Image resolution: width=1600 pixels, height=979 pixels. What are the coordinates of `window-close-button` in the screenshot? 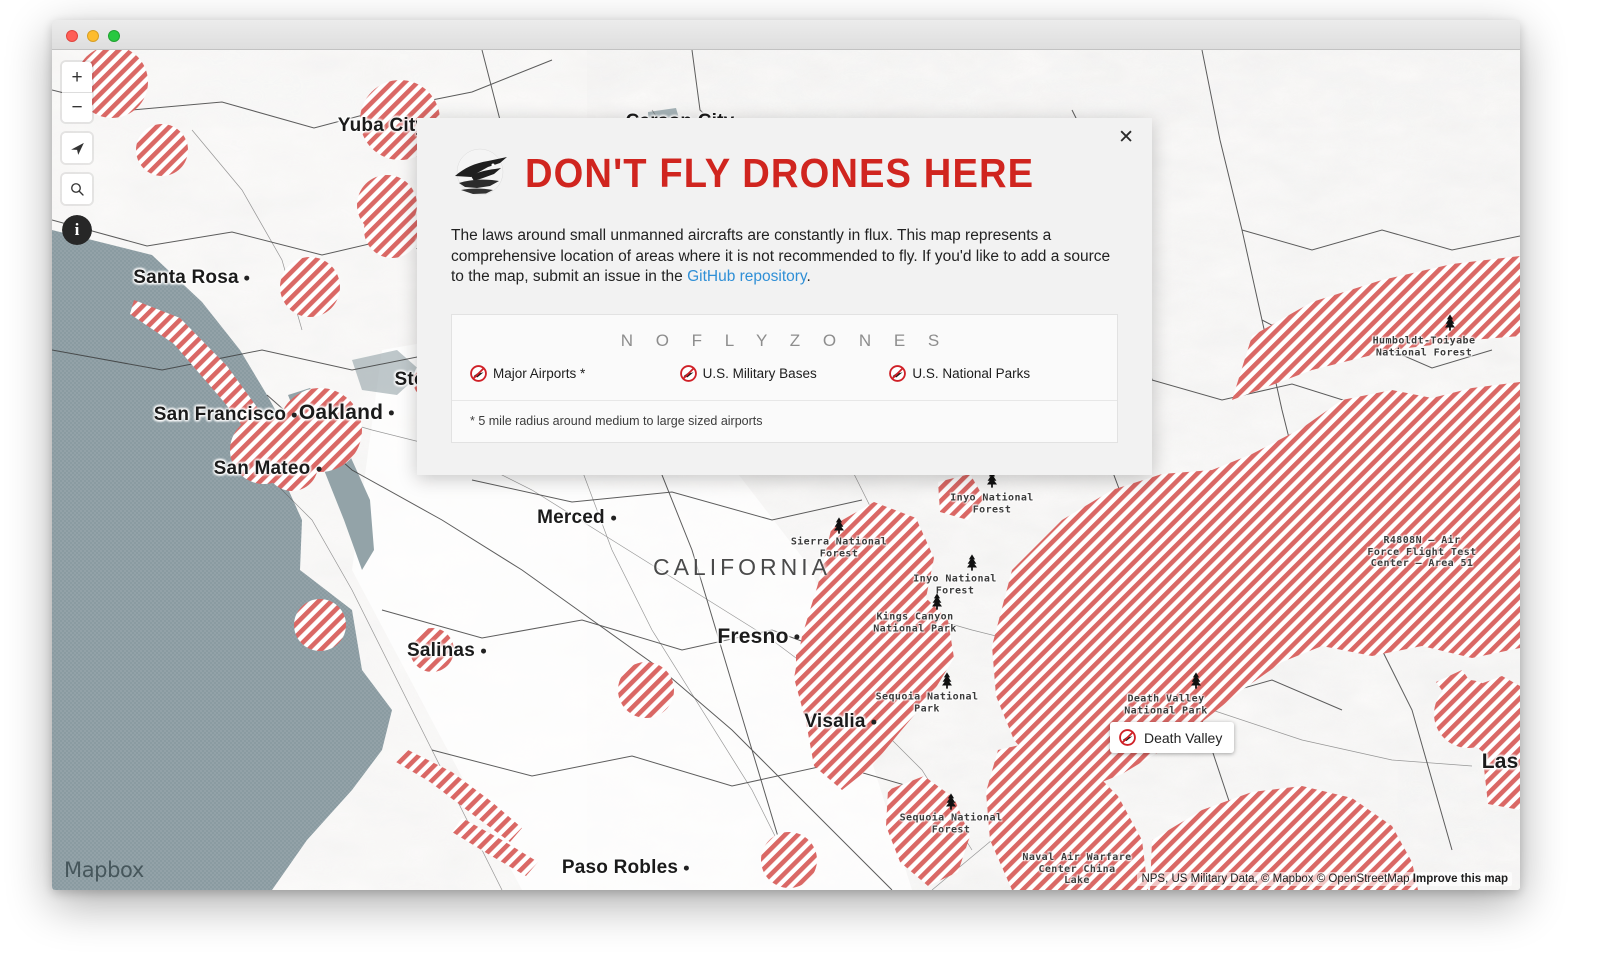 It's located at (72, 36).